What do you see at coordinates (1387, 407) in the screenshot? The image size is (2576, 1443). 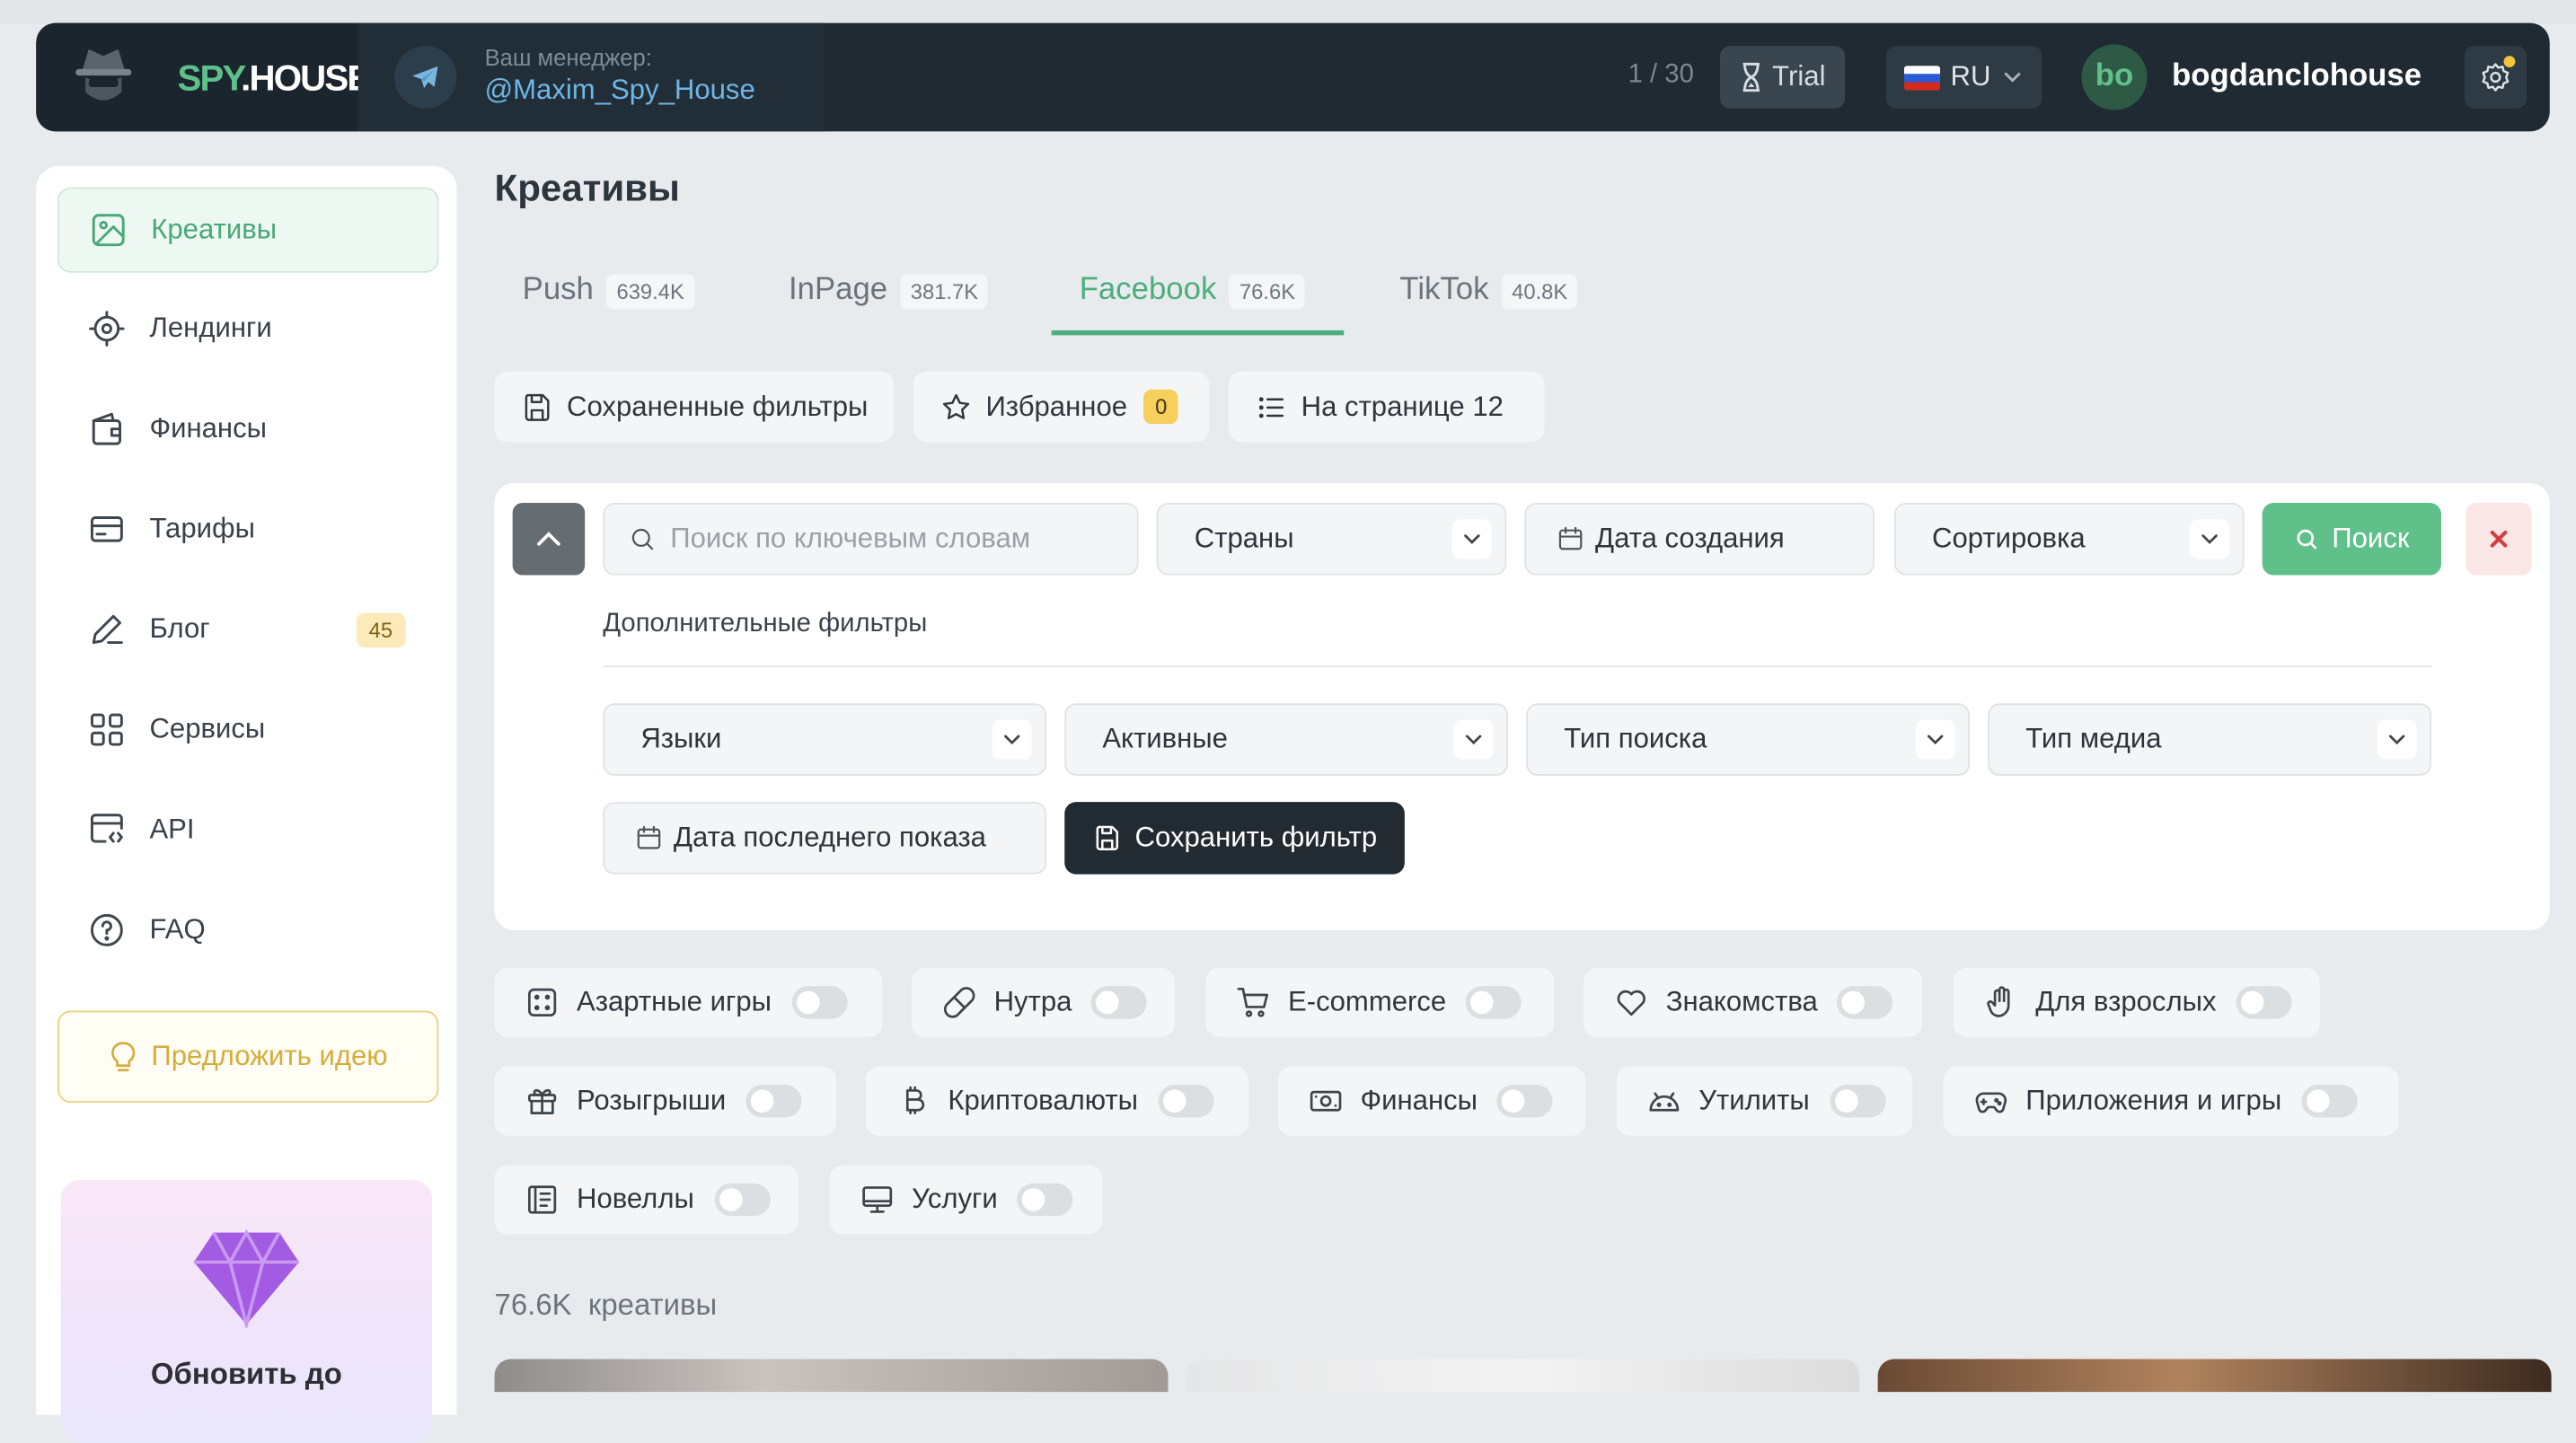 I see `per-page-button: На странице 12` at bounding box center [1387, 407].